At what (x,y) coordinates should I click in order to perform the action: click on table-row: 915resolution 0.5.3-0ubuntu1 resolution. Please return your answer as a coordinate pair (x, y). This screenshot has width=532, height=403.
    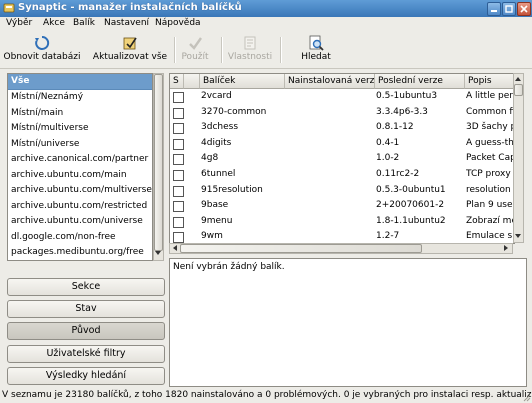
    Looking at the image, I should click on (342, 191).